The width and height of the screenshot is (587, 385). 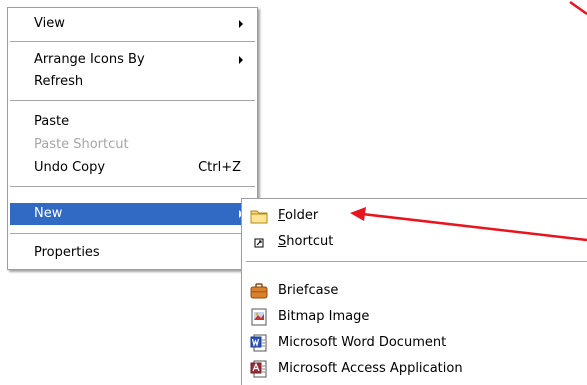 What do you see at coordinates (259, 317) in the screenshot?
I see `bitmap-image-icon` at bounding box center [259, 317].